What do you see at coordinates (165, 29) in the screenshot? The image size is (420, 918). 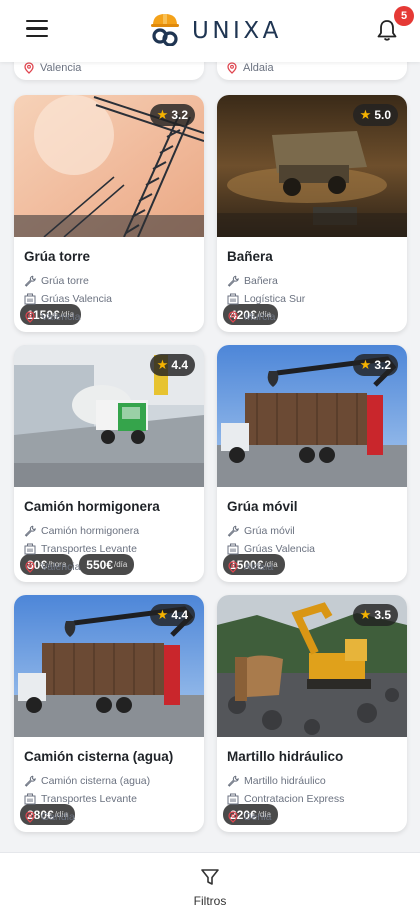 I see `logo-helmet-icon` at bounding box center [165, 29].